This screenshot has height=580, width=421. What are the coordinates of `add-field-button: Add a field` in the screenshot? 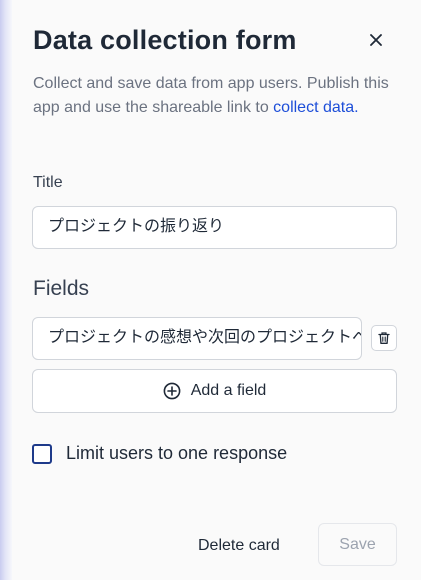 It's located at (214, 391).